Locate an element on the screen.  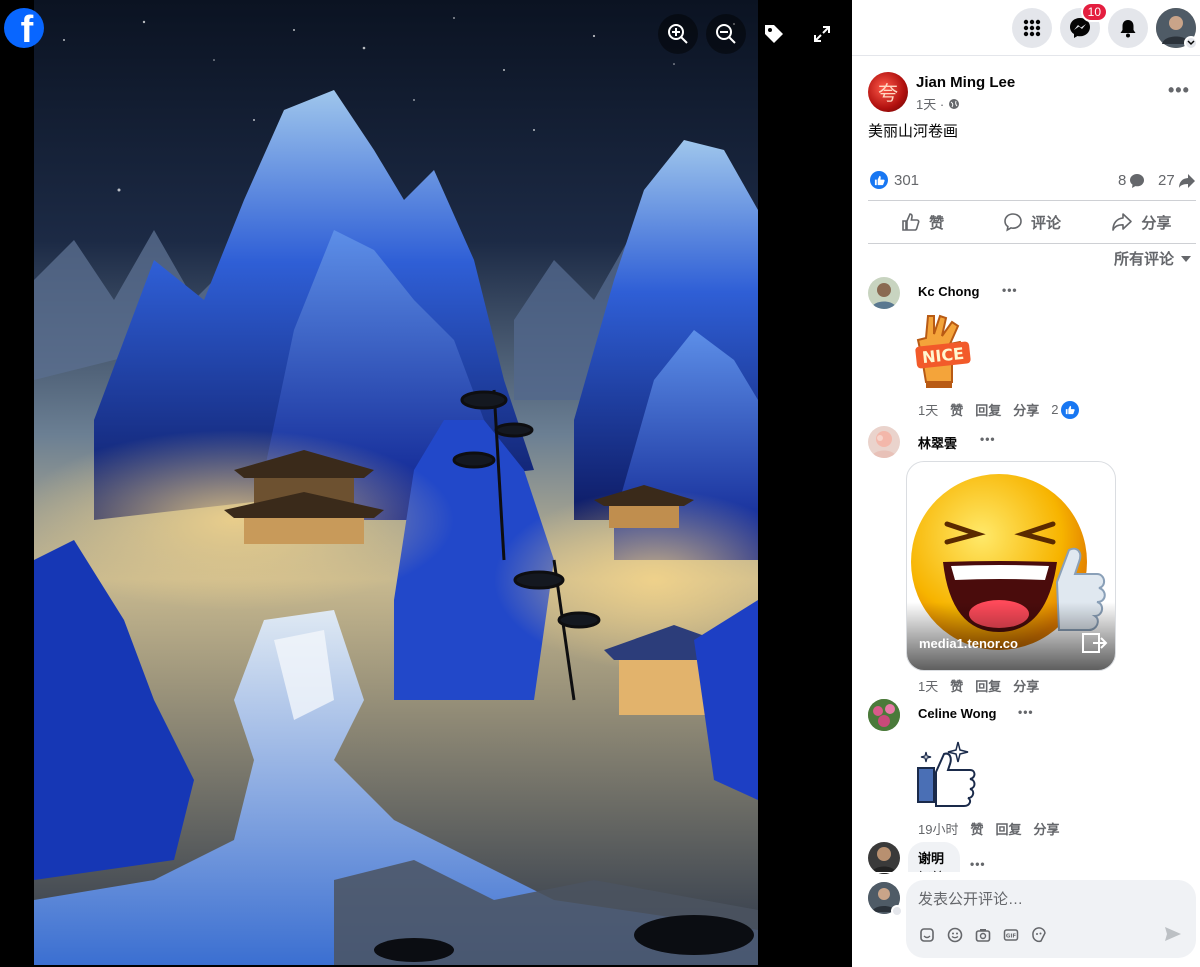
comment-actions: 19小时 赞 回复 分享 is located at coordinates (989, 828).